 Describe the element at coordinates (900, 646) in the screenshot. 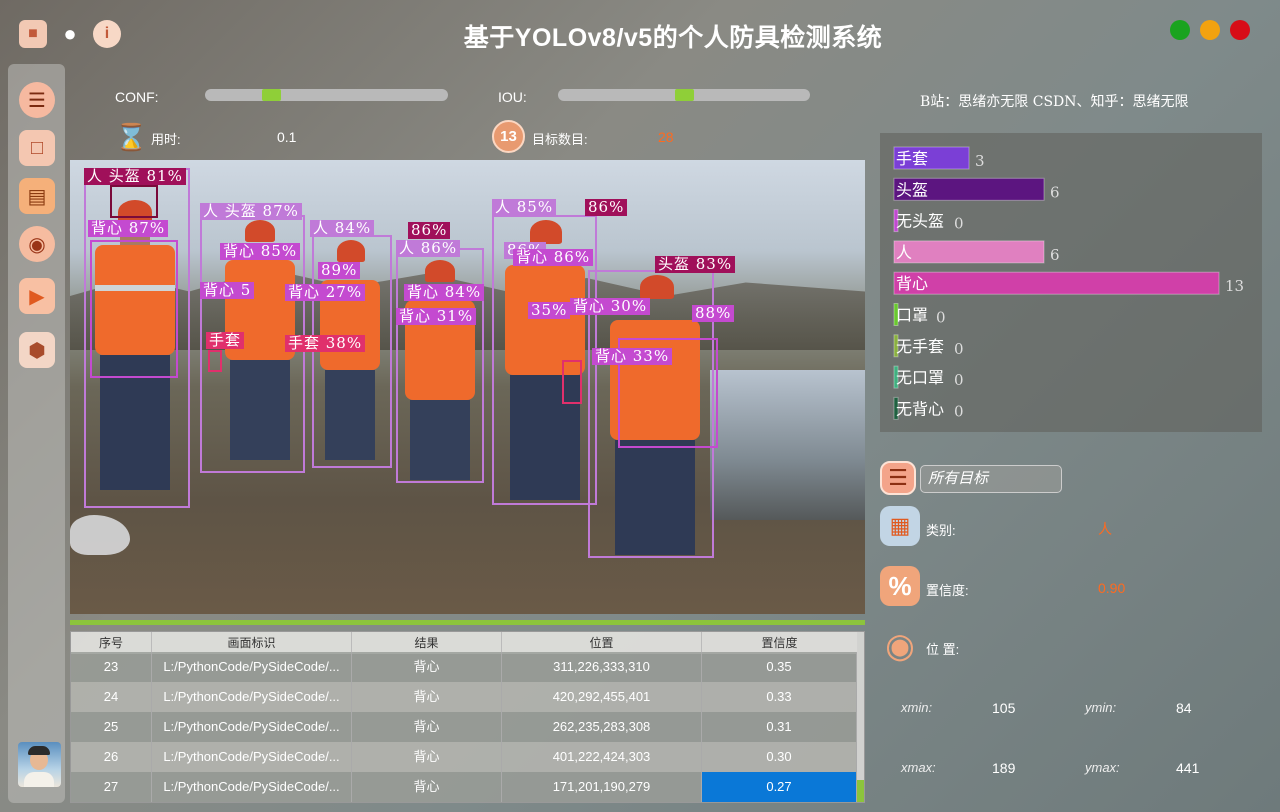

I see `location-pin-icon: ◉` at that location.